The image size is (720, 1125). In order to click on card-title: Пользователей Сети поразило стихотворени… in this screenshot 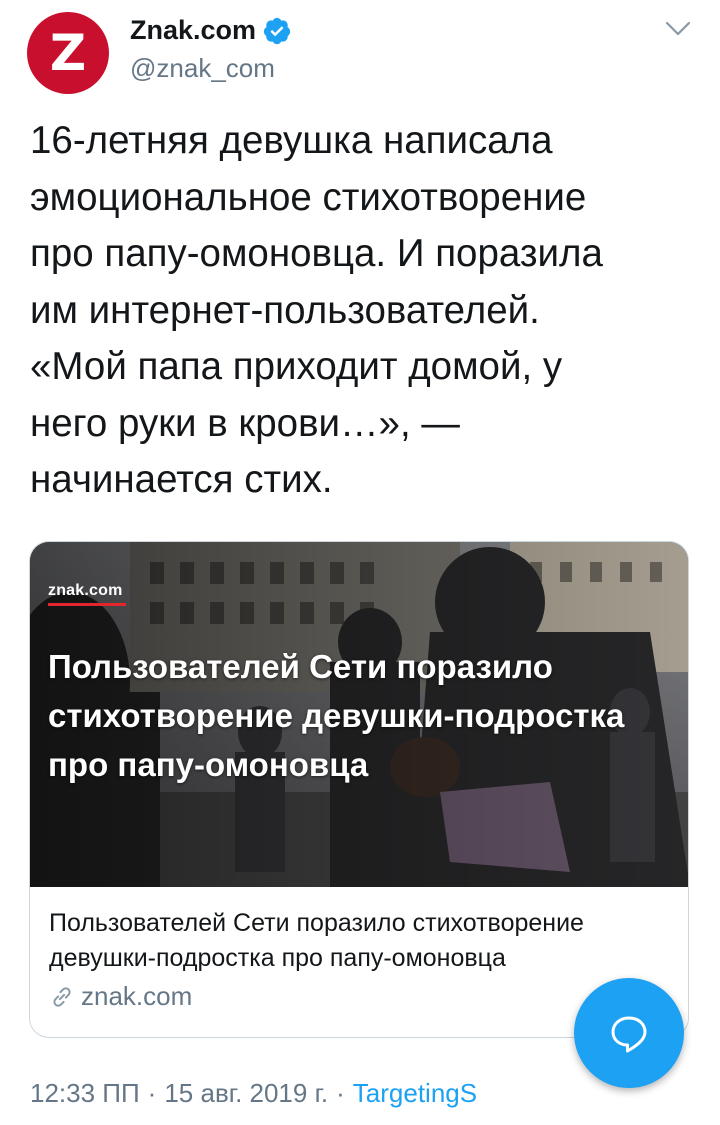, I will do `click(359, 941)`.